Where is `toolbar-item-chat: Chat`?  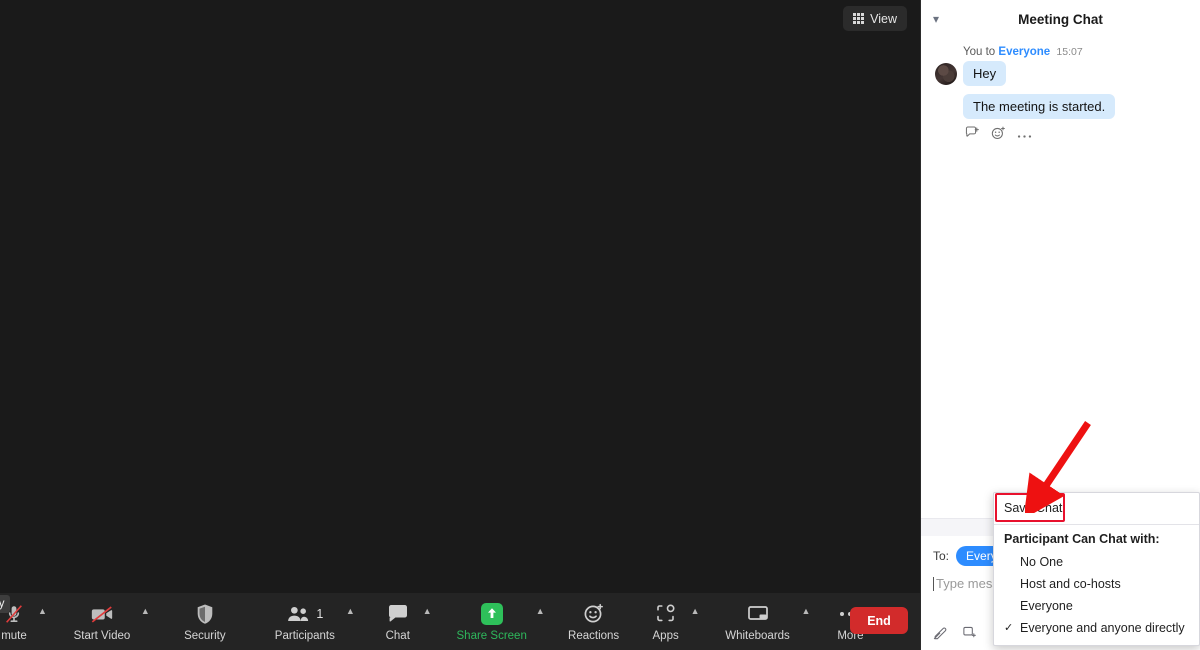
toolbar-item-chat: Chat is located at coordinates (398, 621).